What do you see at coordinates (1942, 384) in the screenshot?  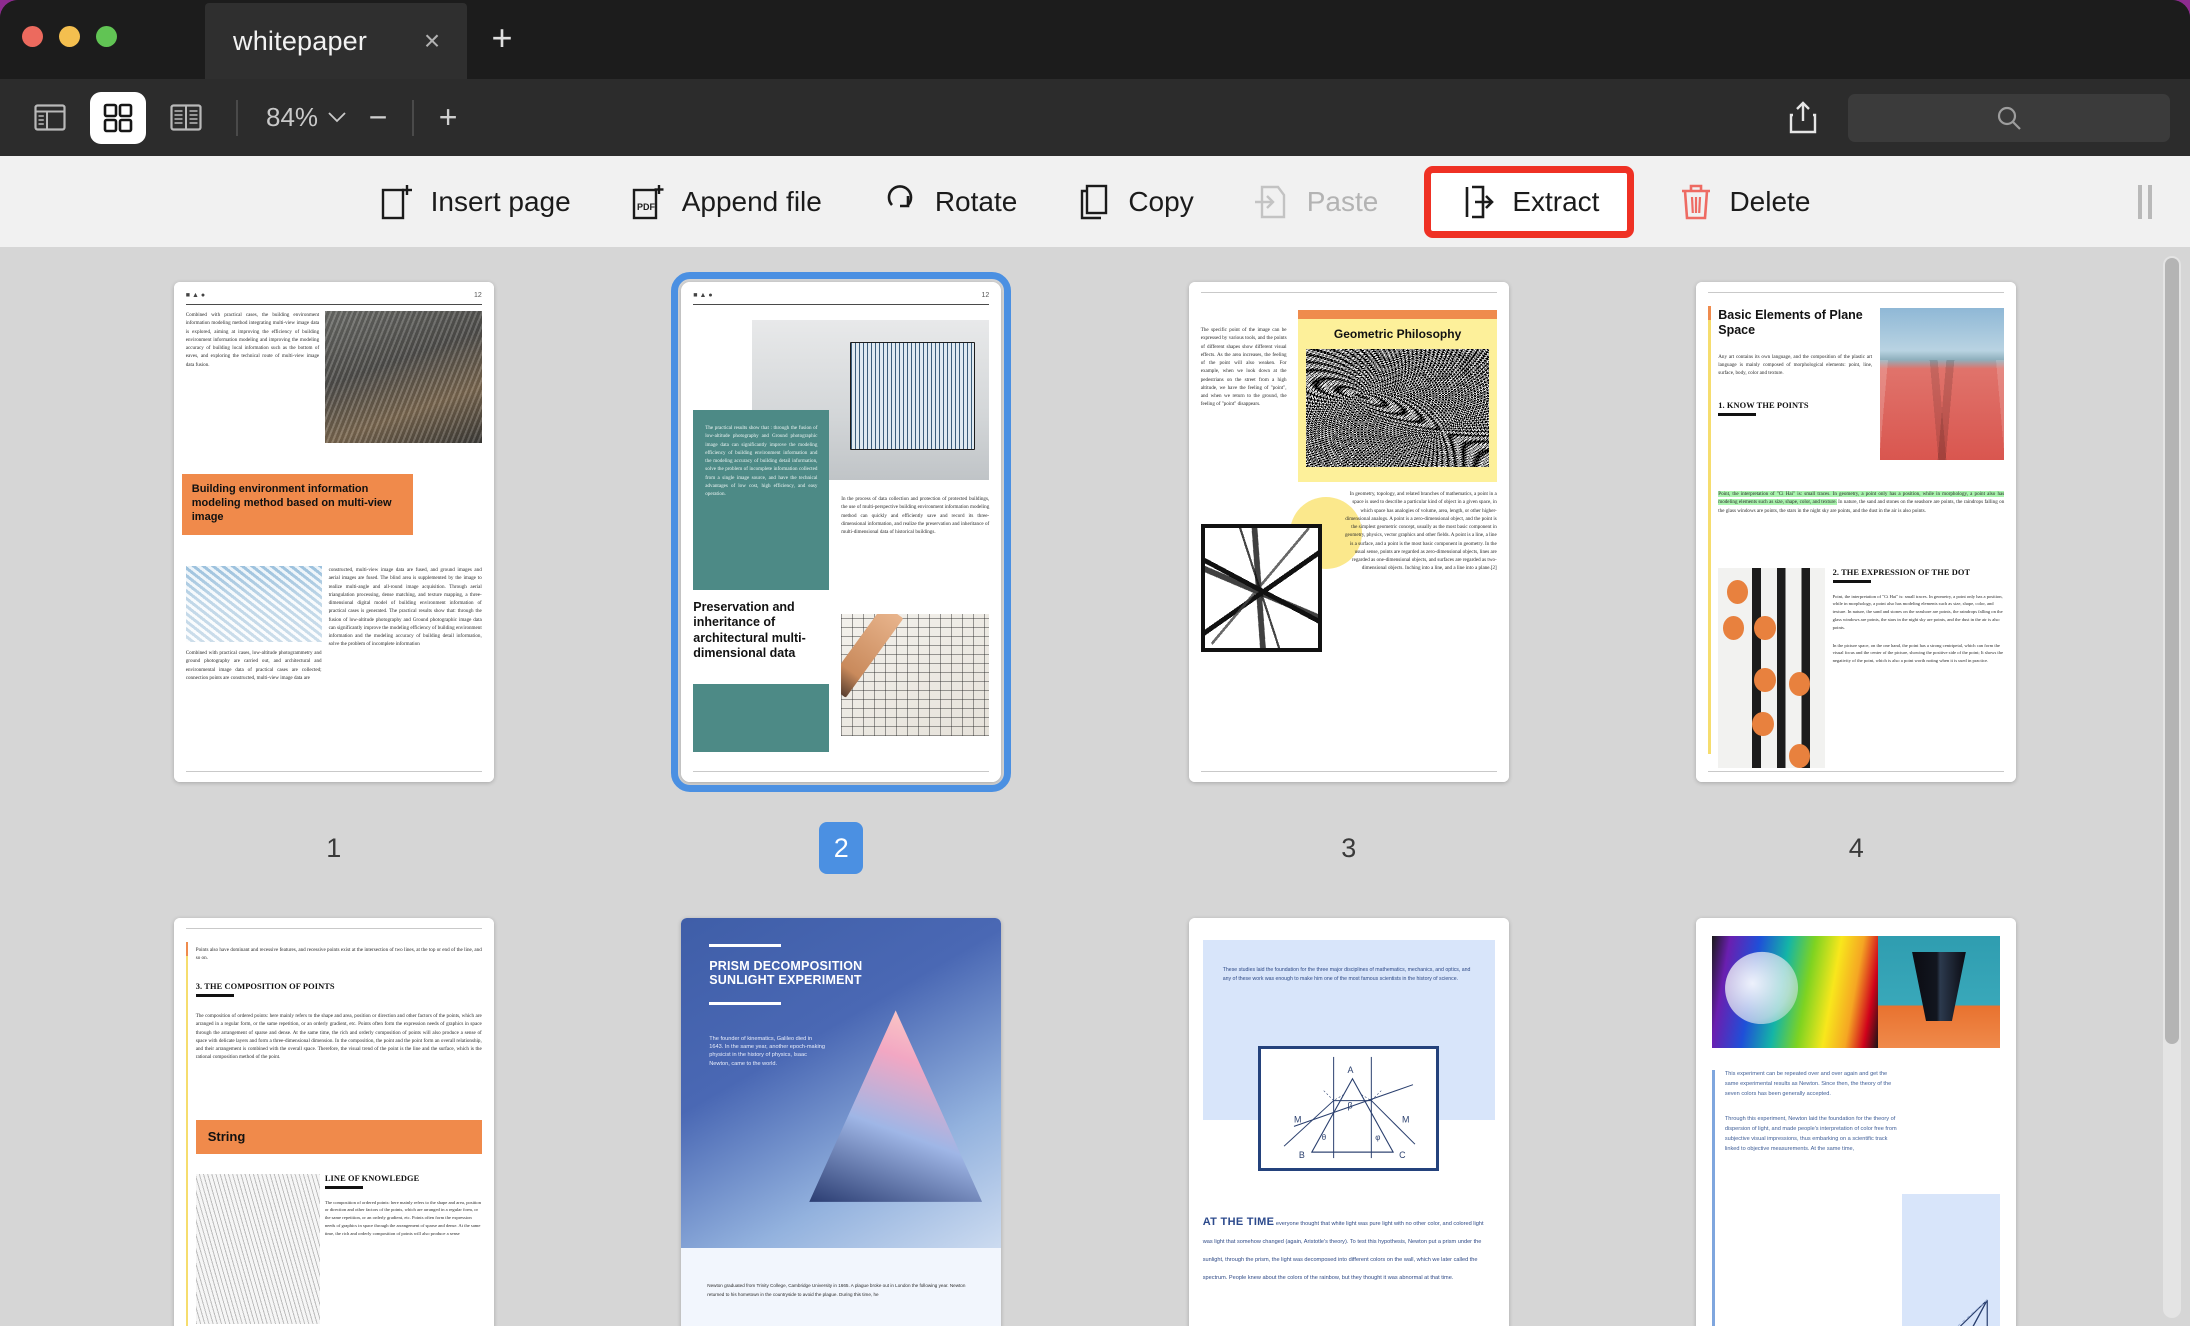 I see `page4-photo-redsand` at bounding box center [1942, 384].